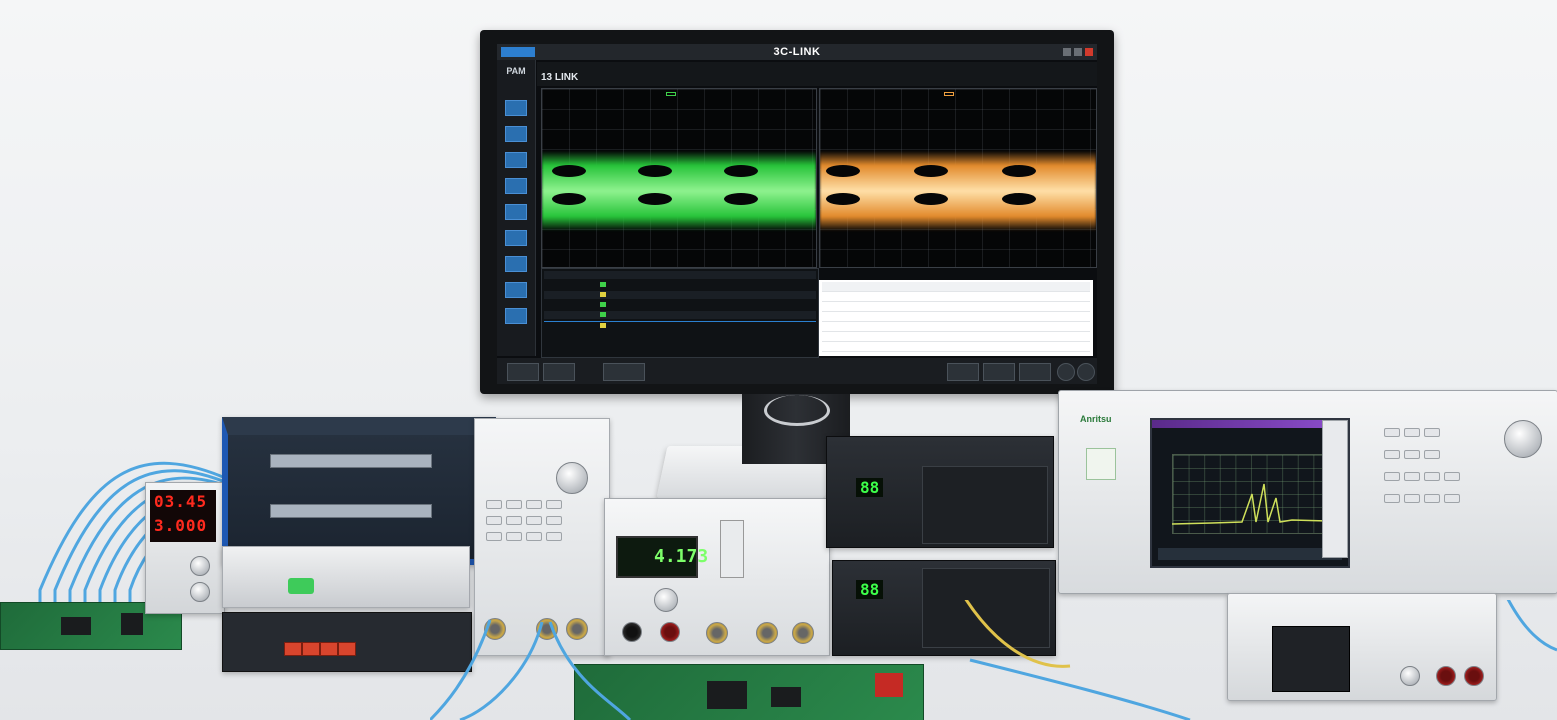  What do you see at coordinates (985, 505) in the screenshot?
I see `module-panel` at bounding box center [985, 505].